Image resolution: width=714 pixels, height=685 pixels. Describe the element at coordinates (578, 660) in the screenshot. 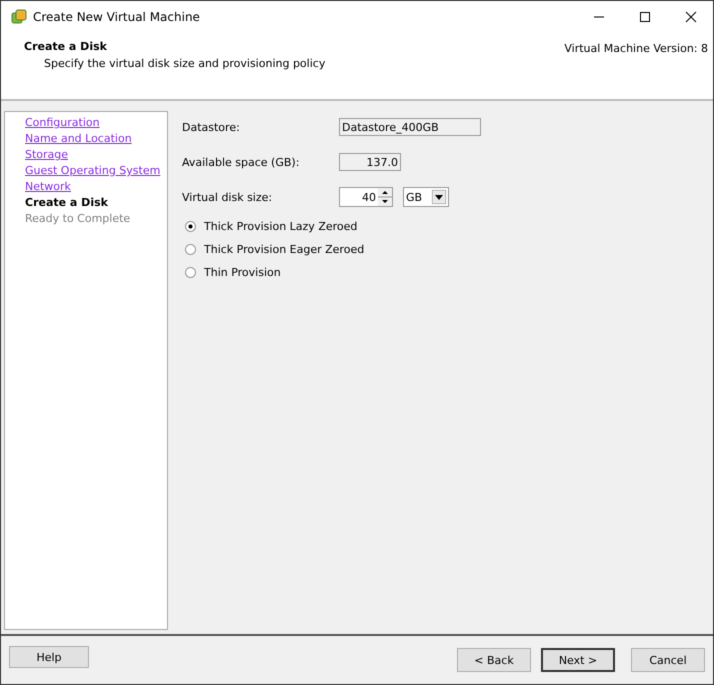

I see `next-button: Next >` at that location.